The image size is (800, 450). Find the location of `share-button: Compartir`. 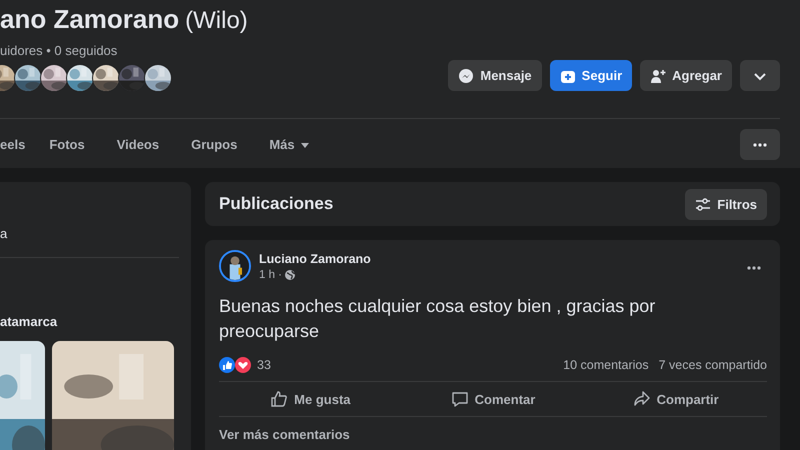

share-button: Compartir is located at coordinates (676, 399).